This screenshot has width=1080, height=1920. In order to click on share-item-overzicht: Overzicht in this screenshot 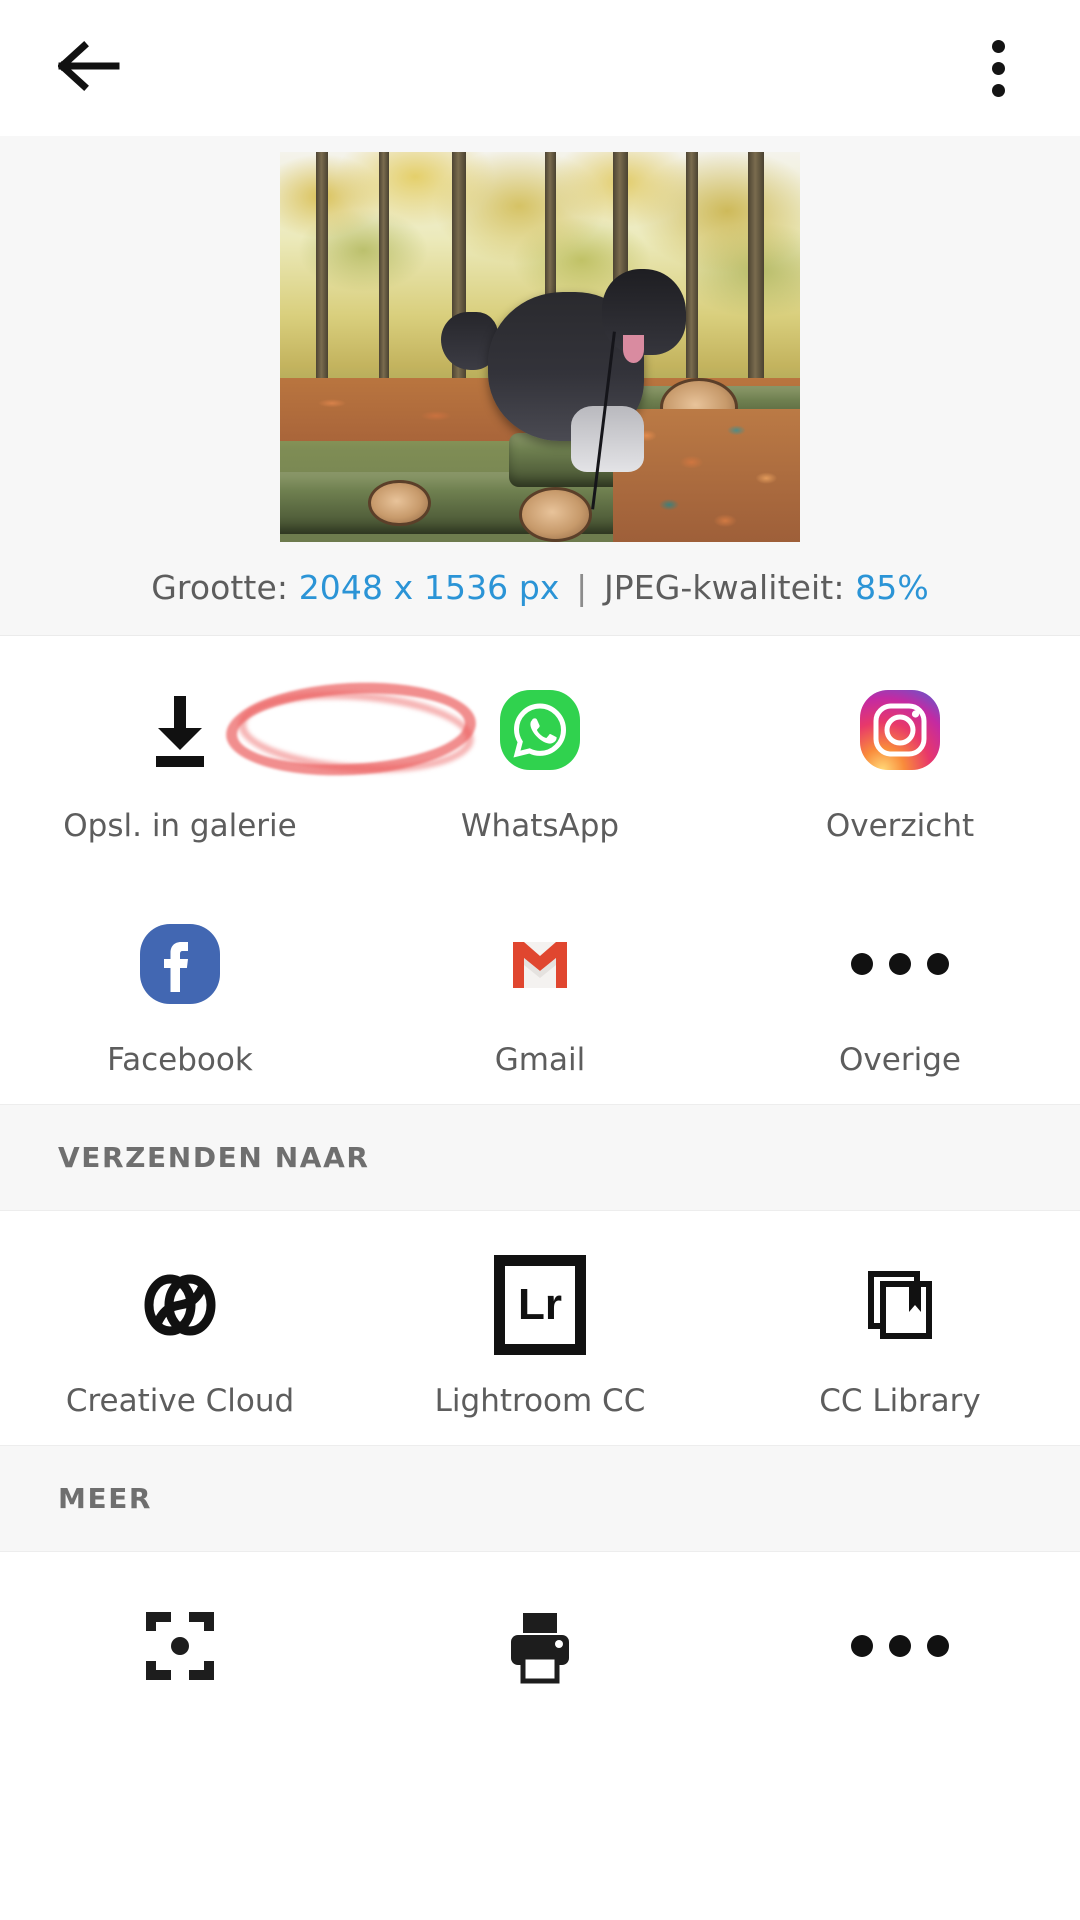, I will do `click(900, 753)`.